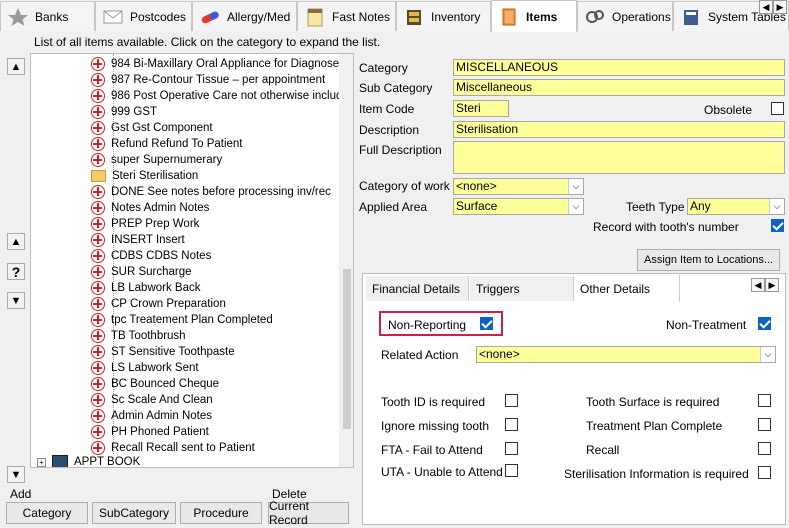 The image size is (789, 528). Describe the element at coordinates (138, 336) in the screenshot. I see `tree-item: TB Toothbrush` at that location.